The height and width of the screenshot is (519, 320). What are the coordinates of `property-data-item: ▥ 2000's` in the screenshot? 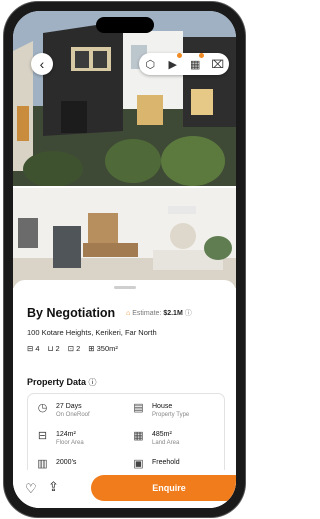 It's located at (56, 464).